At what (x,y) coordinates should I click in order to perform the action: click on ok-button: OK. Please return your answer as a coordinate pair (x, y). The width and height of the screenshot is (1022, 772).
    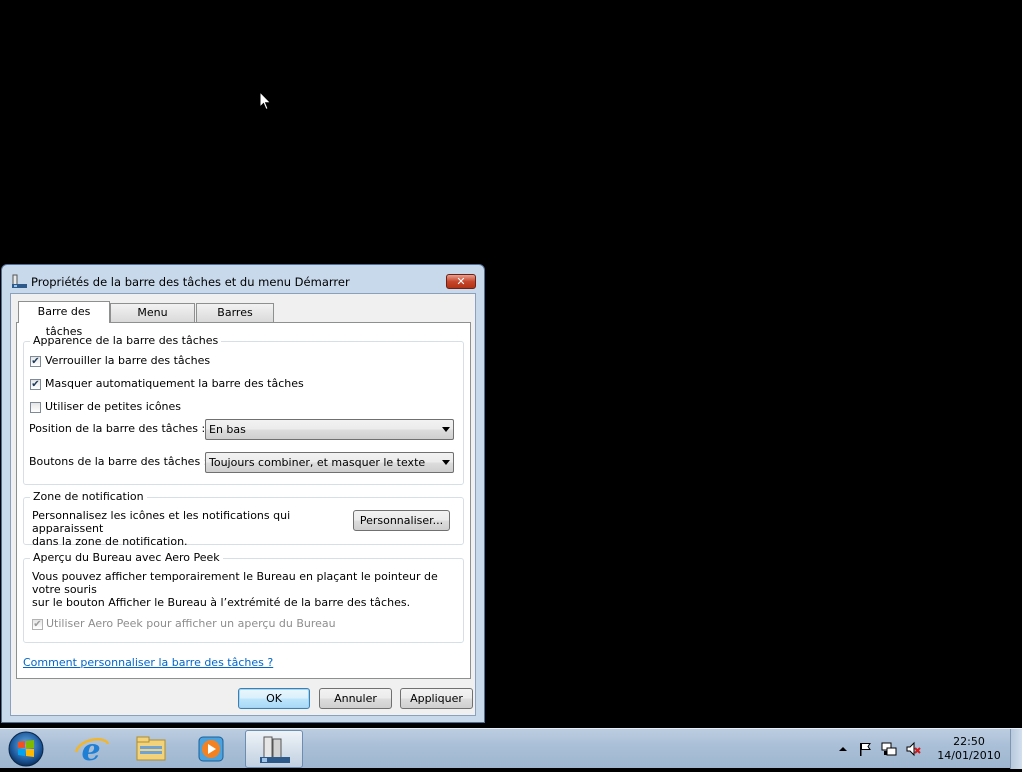
    Looking at the image, I should click on (274, 698).